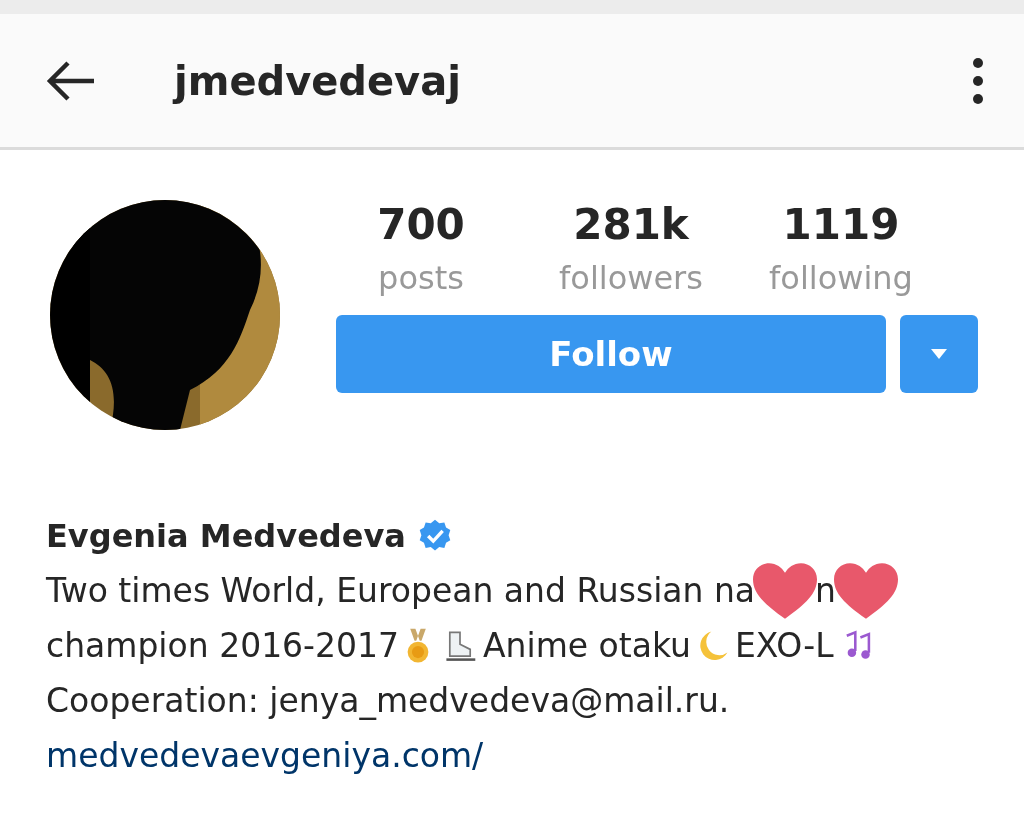 The height and width of the screenshot is (824, 1024). I want to click on bio-text: n, so click(825, 590).